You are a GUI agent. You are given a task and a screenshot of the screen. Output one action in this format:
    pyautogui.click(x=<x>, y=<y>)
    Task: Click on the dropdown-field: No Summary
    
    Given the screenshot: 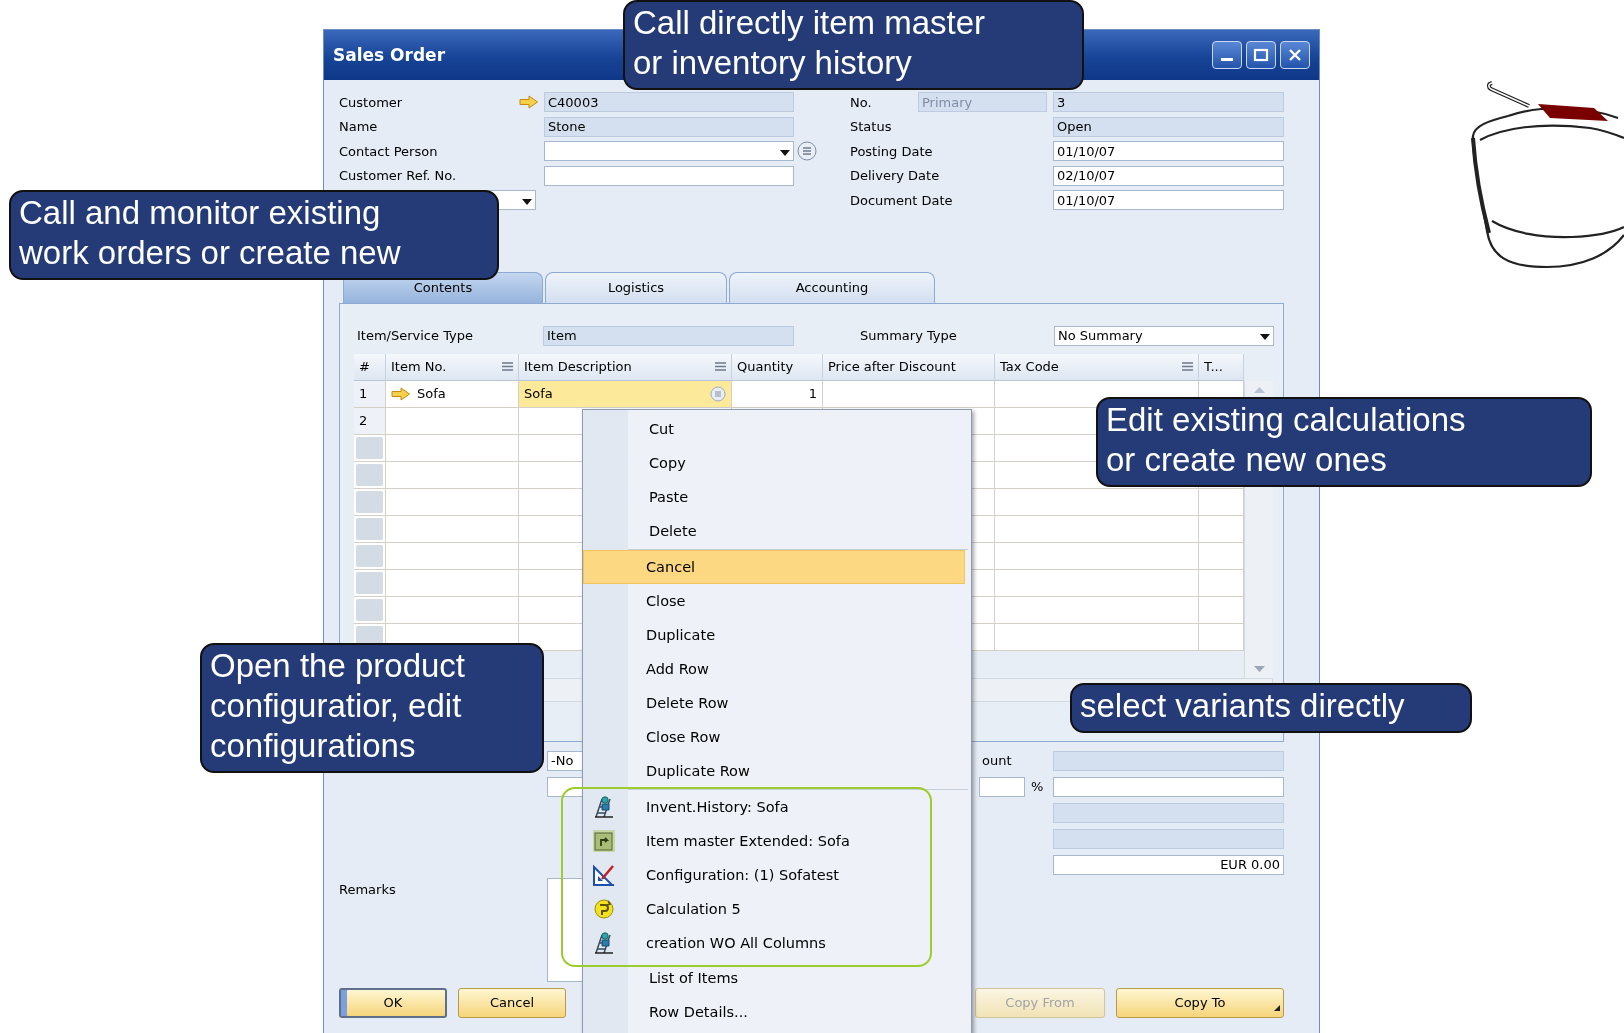 What is the action you would take?
    pyautogui.click(x=1164, y=335)
    